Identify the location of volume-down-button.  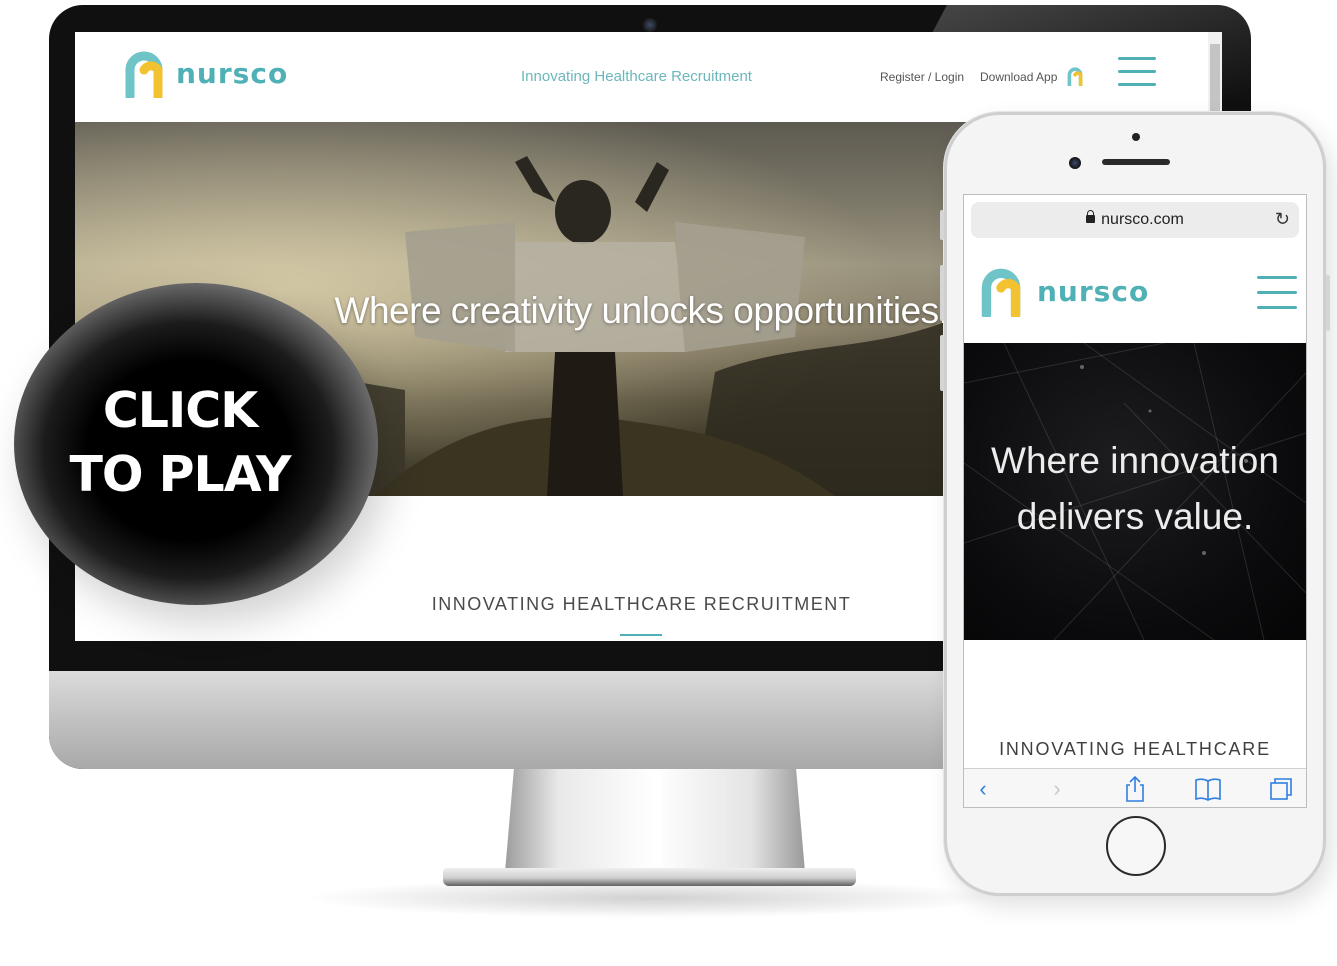
(942, 363).